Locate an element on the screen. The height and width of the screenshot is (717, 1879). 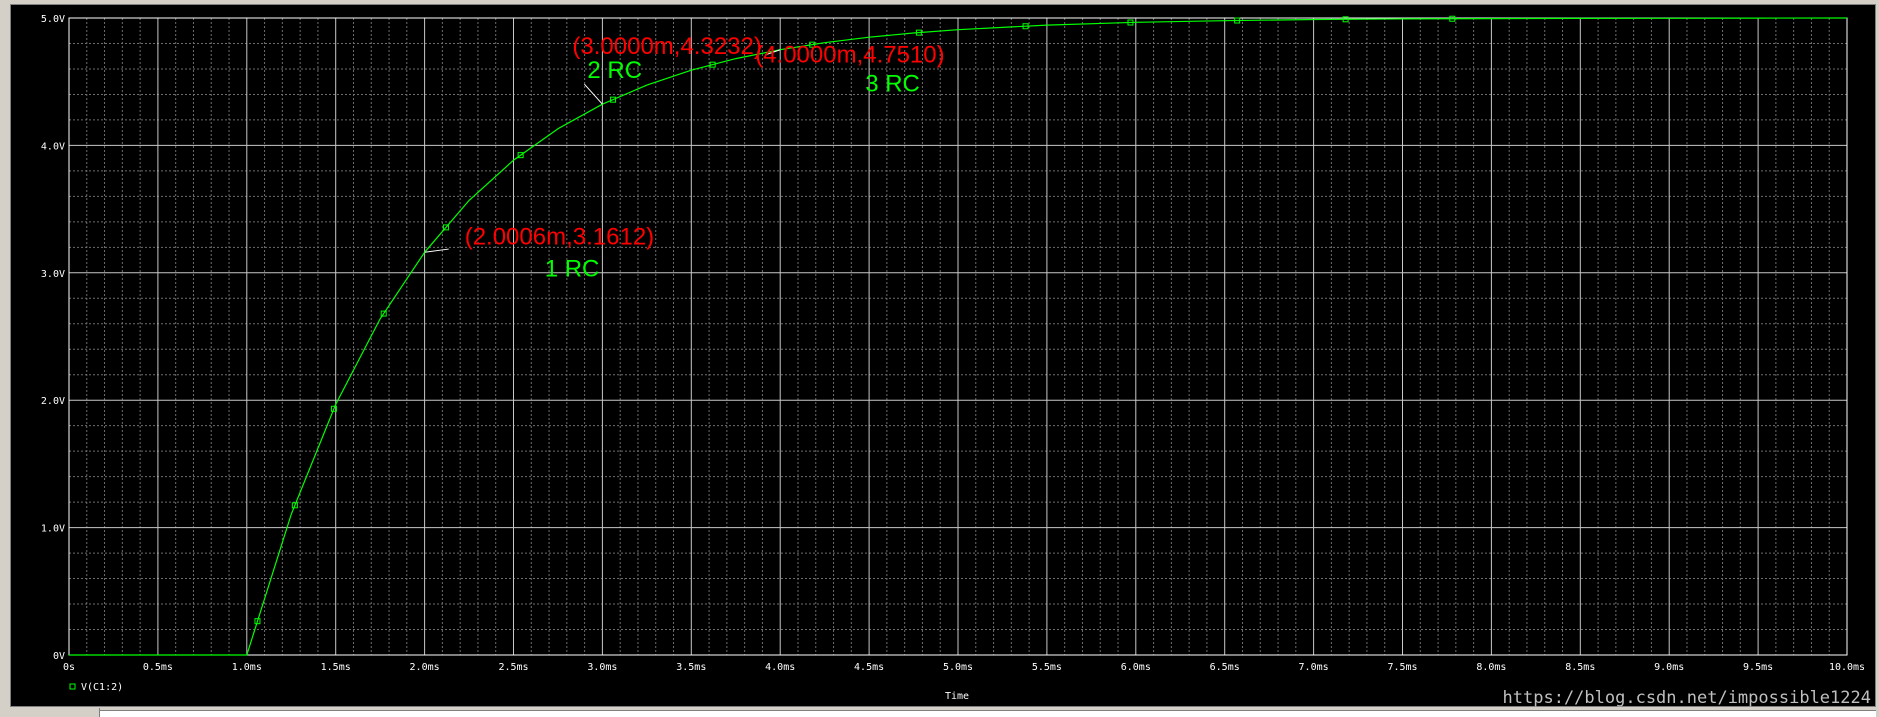
x-tick-label: 0.5ms is located at coordinates (158, 667).